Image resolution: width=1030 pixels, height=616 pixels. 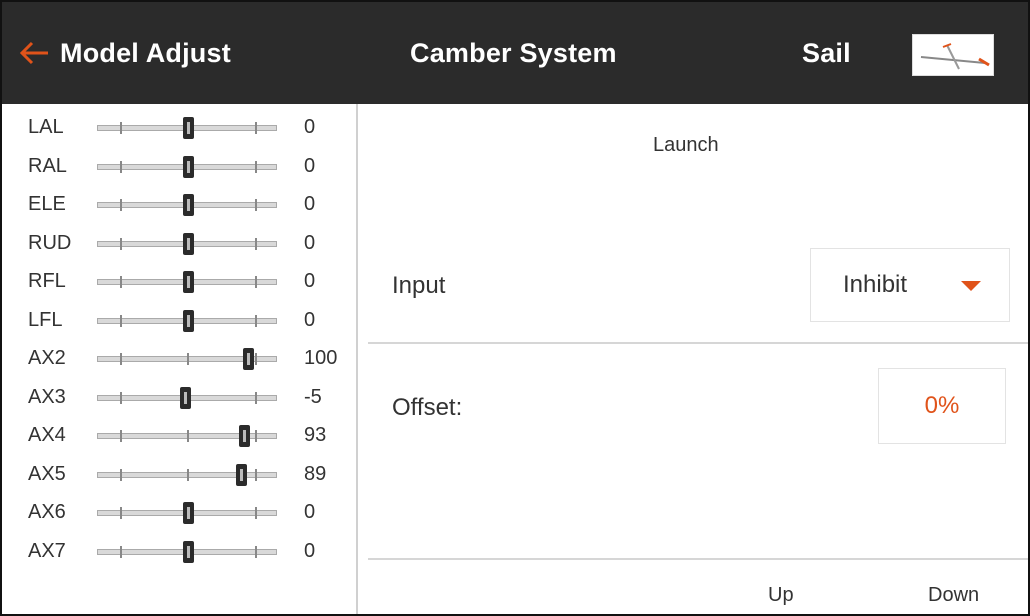 I want to click on screen-title: Camber System, so click(x=513, y=53).